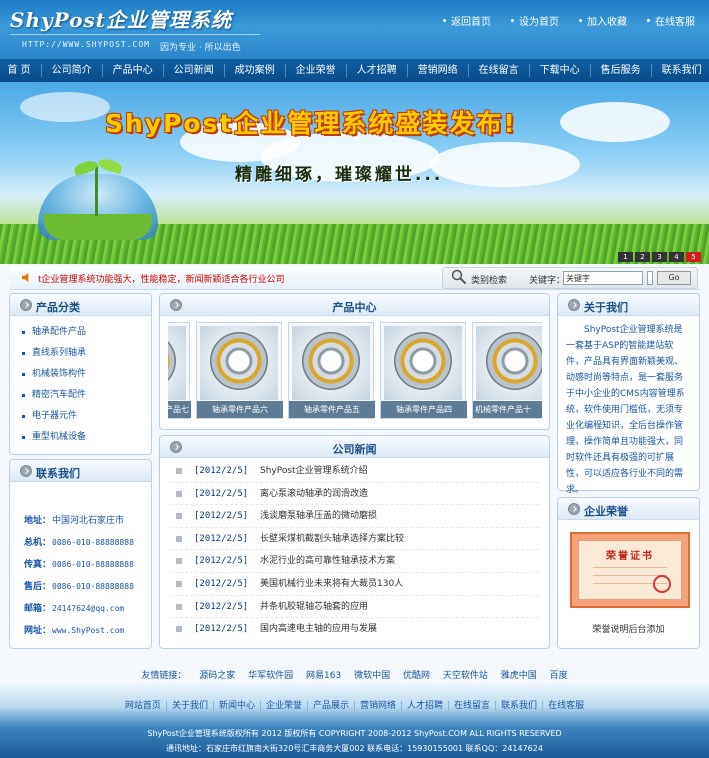 The height and width of the screenshot is (758, 709). I want to click on bearing-icon, so click(239, 361).